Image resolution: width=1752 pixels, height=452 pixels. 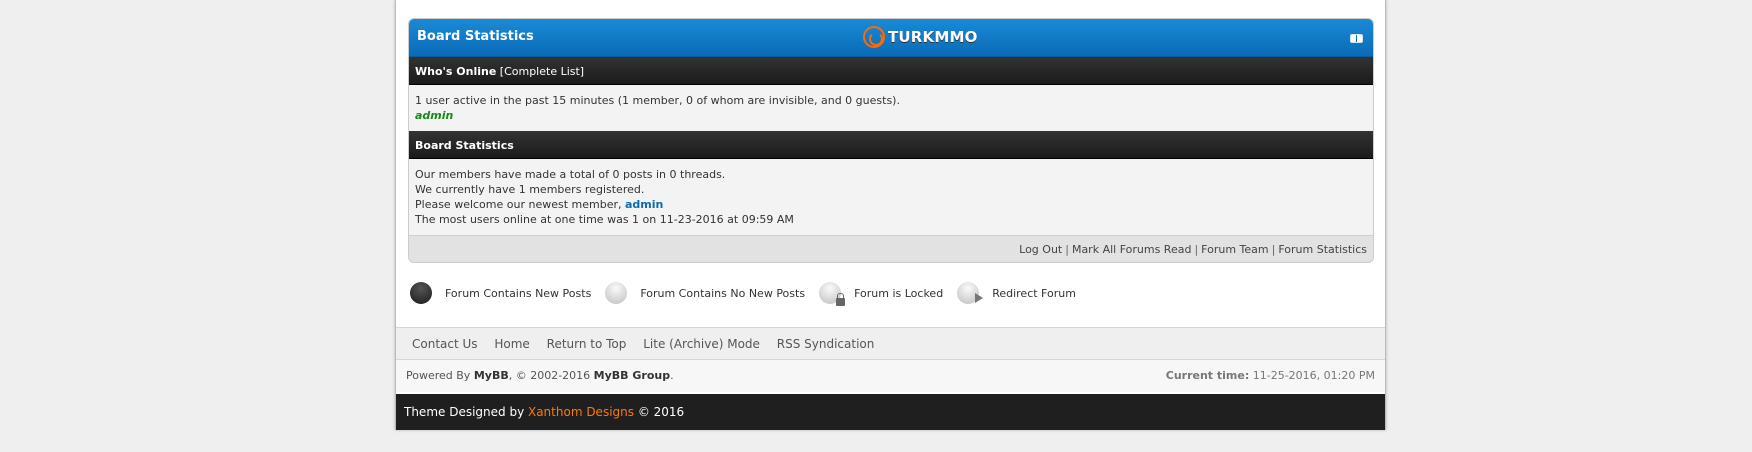 I want to click on lite-mode-link: Lite (Archive) Mode, so click(x=701, y=344).